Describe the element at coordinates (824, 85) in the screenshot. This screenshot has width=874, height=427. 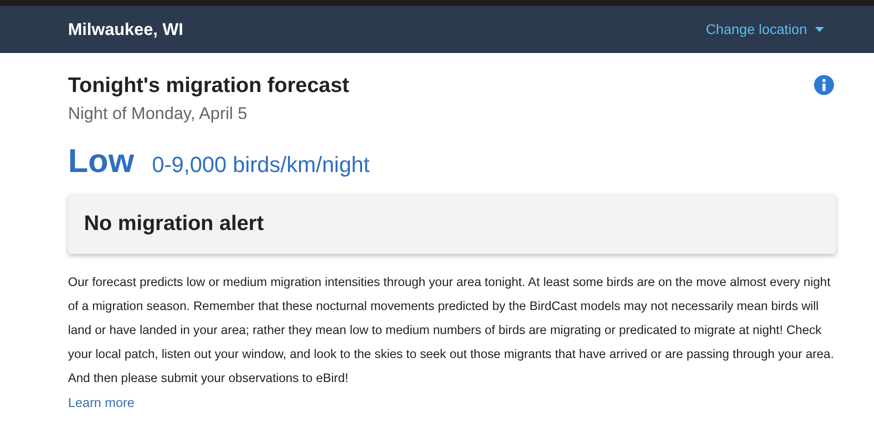
I see `info-icon` at that location.